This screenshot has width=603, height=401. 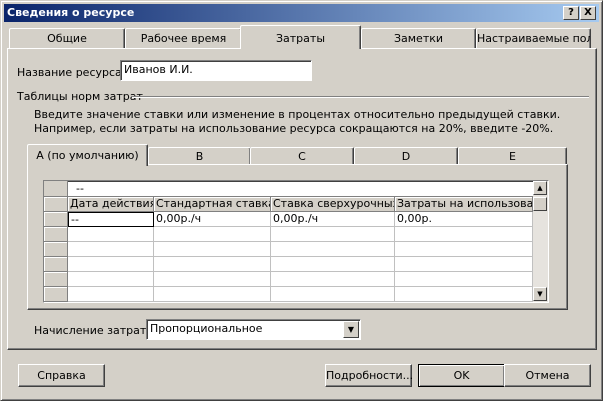 I want to click on resource-name-label: Название ресурса:, so click(x=71, y=72).